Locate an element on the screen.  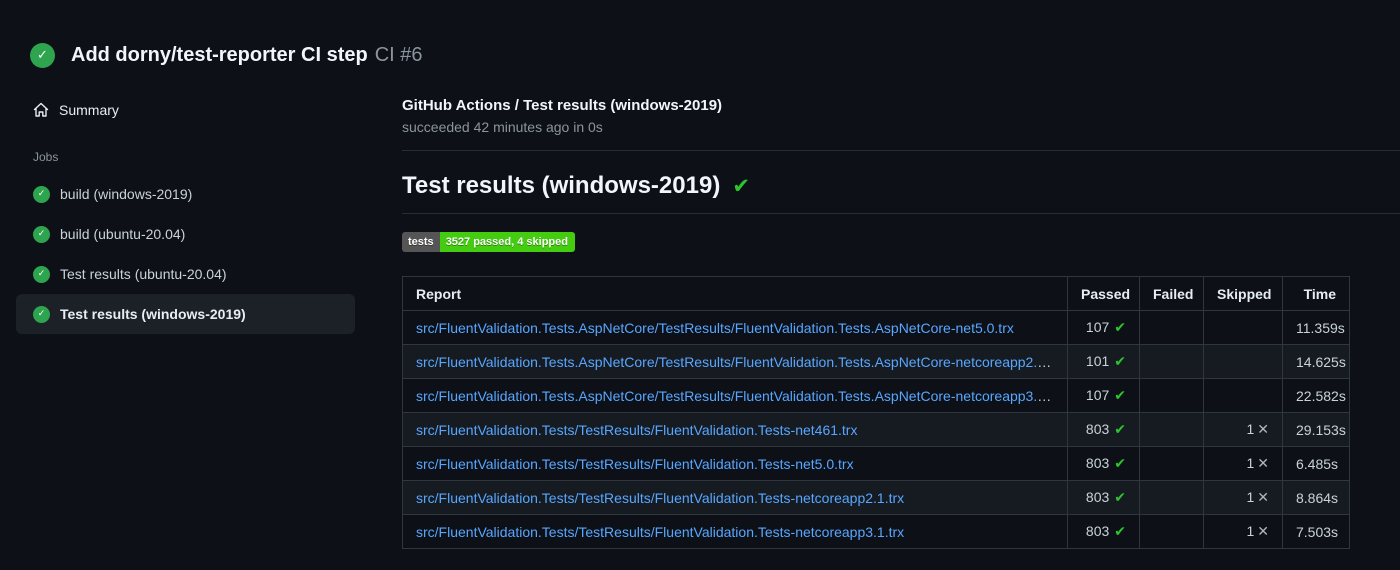
column-header-skipped: Skipped is located at coordinates (1243, 293).